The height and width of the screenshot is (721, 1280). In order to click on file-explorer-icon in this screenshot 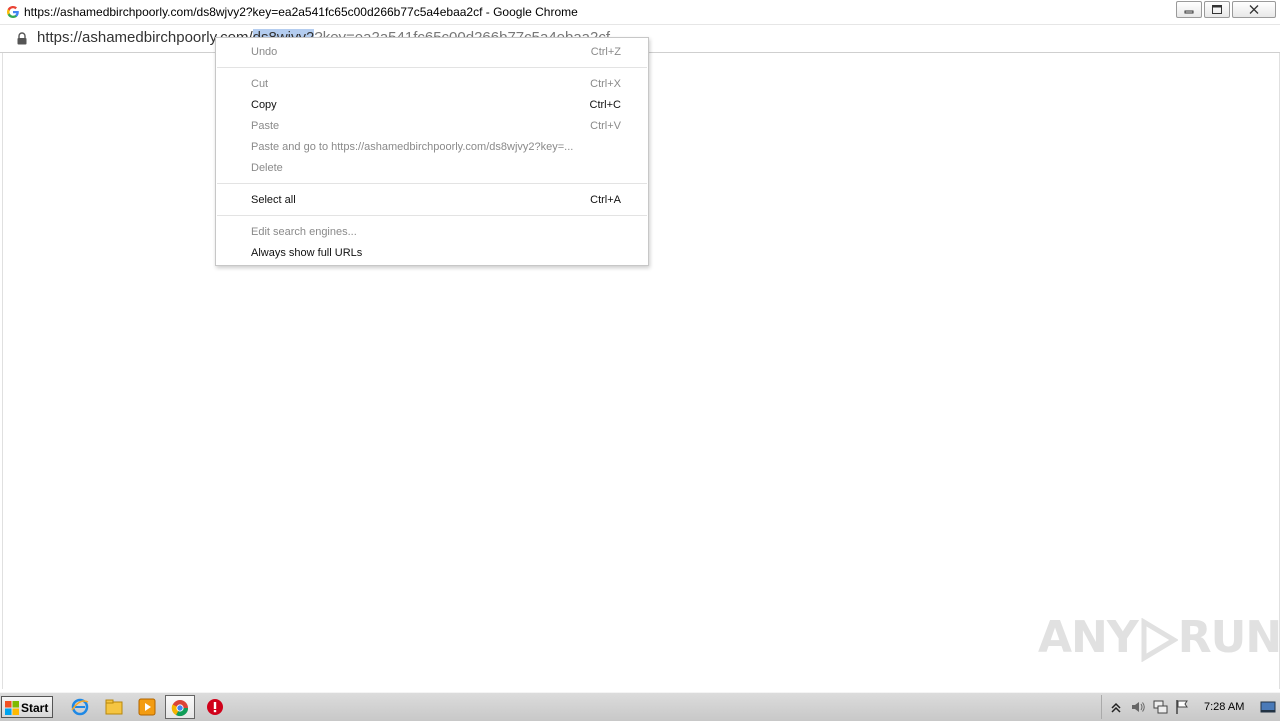, I will do `click(114, 707)`.